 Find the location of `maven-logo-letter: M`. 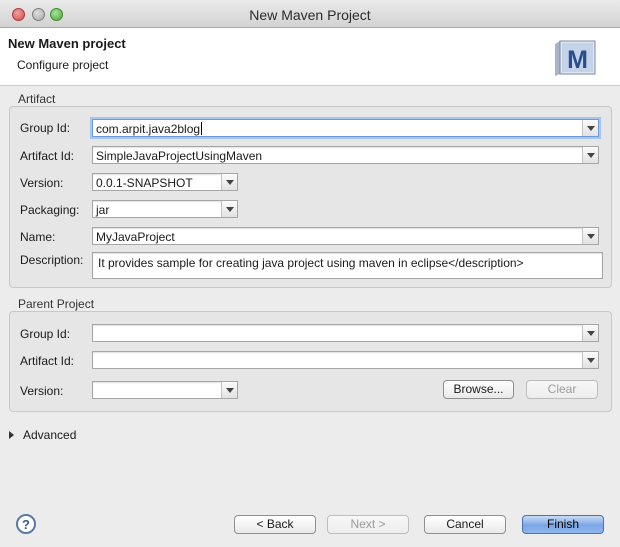

maven-logo-letter: M is located at coordinates (577, 60).